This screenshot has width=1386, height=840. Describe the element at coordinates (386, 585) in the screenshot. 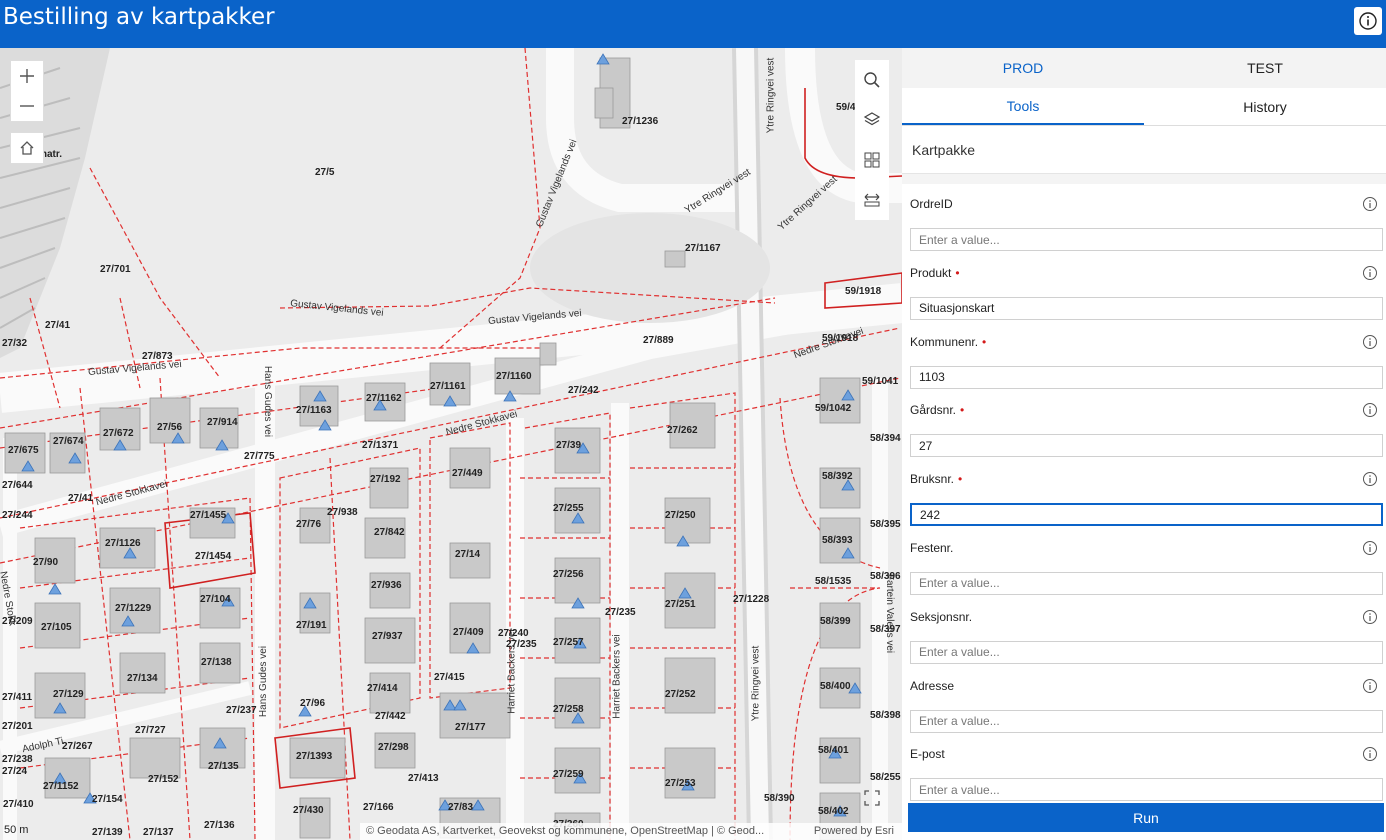

I see `parcel-label: 27/936` at that location.